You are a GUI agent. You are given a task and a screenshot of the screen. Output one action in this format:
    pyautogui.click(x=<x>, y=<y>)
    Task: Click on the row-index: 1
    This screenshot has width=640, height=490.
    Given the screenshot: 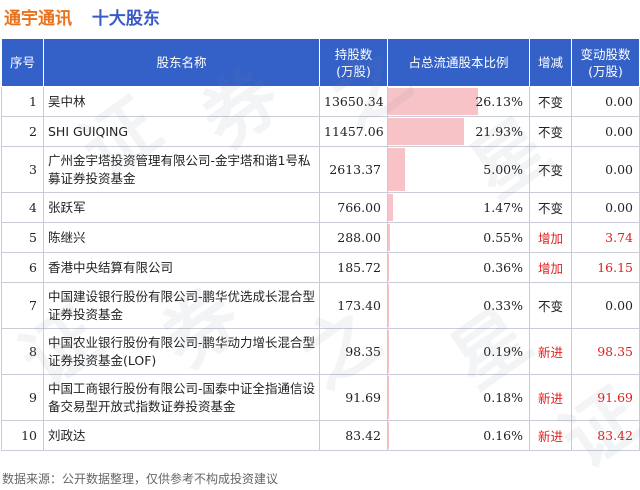 What is the action you would take?
    pyautogui.click(x=22, y=101)
    